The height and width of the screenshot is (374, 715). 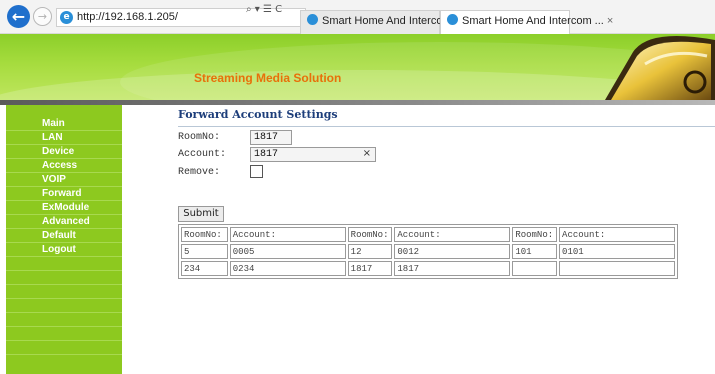 What do you see at coordinates (266, 154) in the screenshot?
I see `account-value: 1817` at bounding box center [266, 154].